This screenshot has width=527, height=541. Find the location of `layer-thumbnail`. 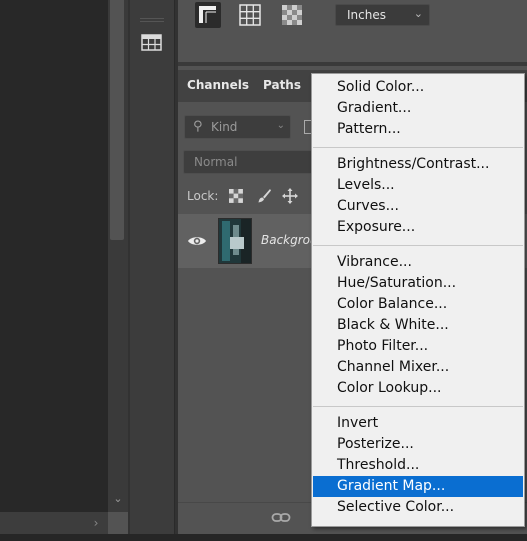

layer-thumbnail is located at coordinates (235, 241).